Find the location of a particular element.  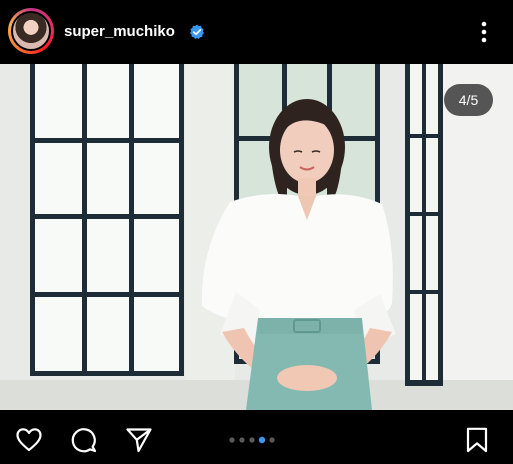

carousel-dots is located at coordinates (252, 440).